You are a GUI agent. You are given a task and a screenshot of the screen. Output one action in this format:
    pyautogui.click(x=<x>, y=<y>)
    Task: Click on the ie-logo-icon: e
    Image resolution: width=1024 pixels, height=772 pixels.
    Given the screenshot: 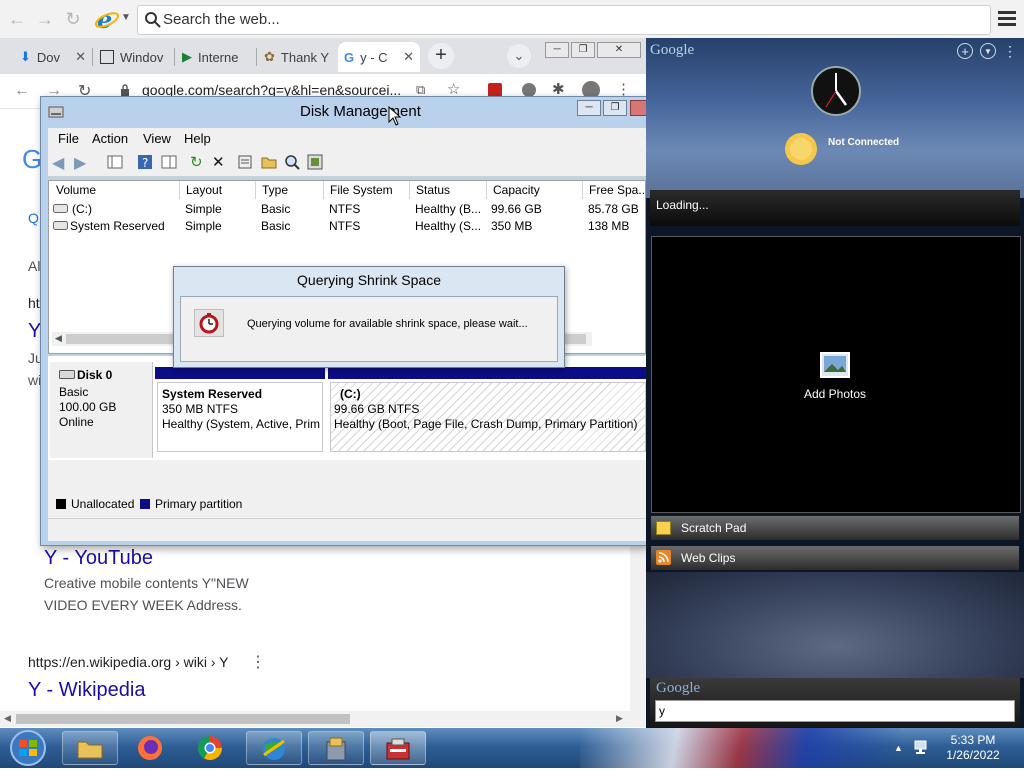 What is the action you would take?
    pyautogui.click(x=107, y=19)
    